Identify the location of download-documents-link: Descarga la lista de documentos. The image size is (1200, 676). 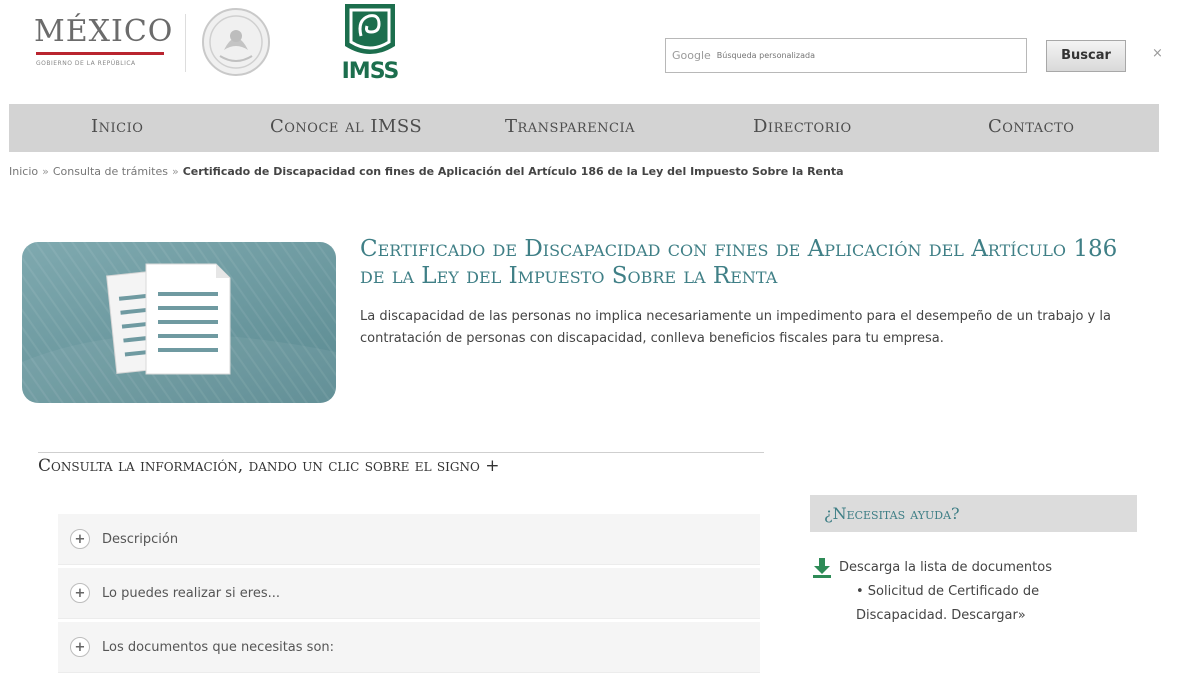
(970, 568).